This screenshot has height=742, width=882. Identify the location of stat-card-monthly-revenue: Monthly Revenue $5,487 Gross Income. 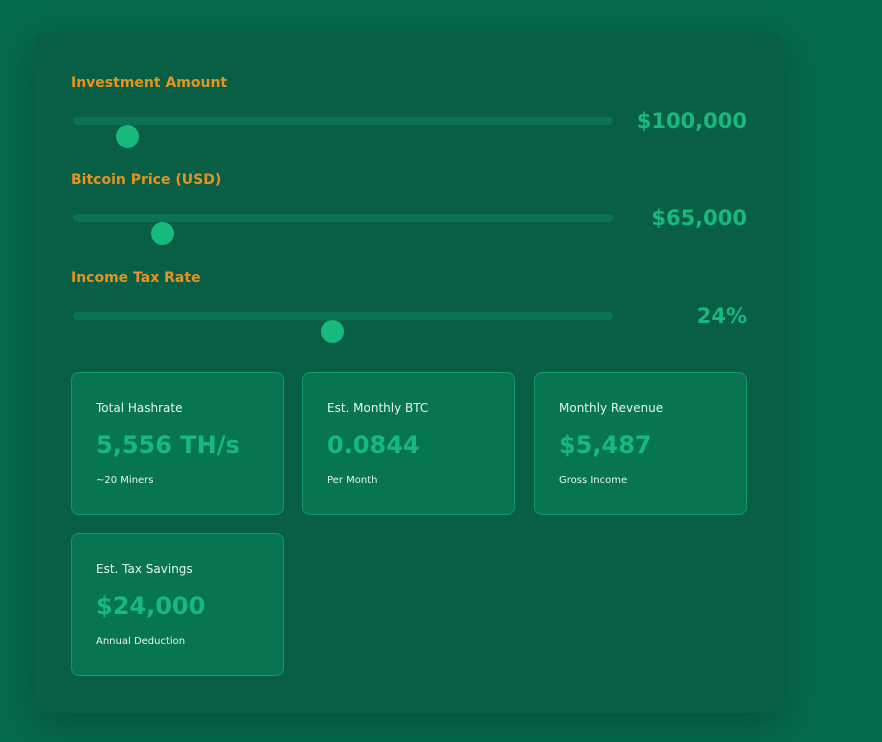
(640, 443).